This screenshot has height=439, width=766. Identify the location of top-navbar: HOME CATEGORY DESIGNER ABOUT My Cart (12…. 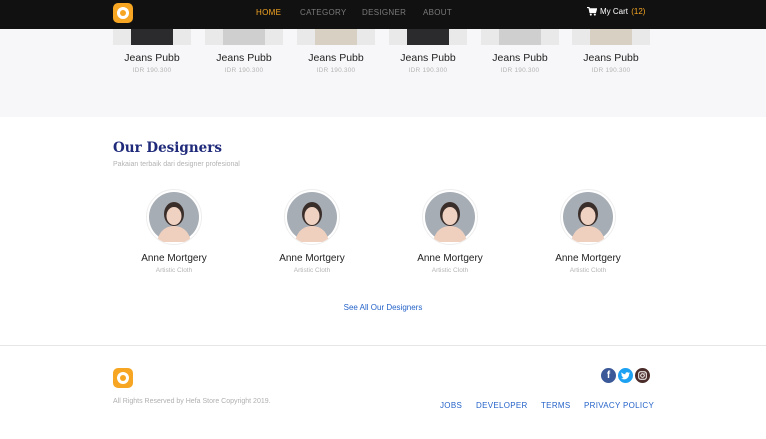
(383, 14).